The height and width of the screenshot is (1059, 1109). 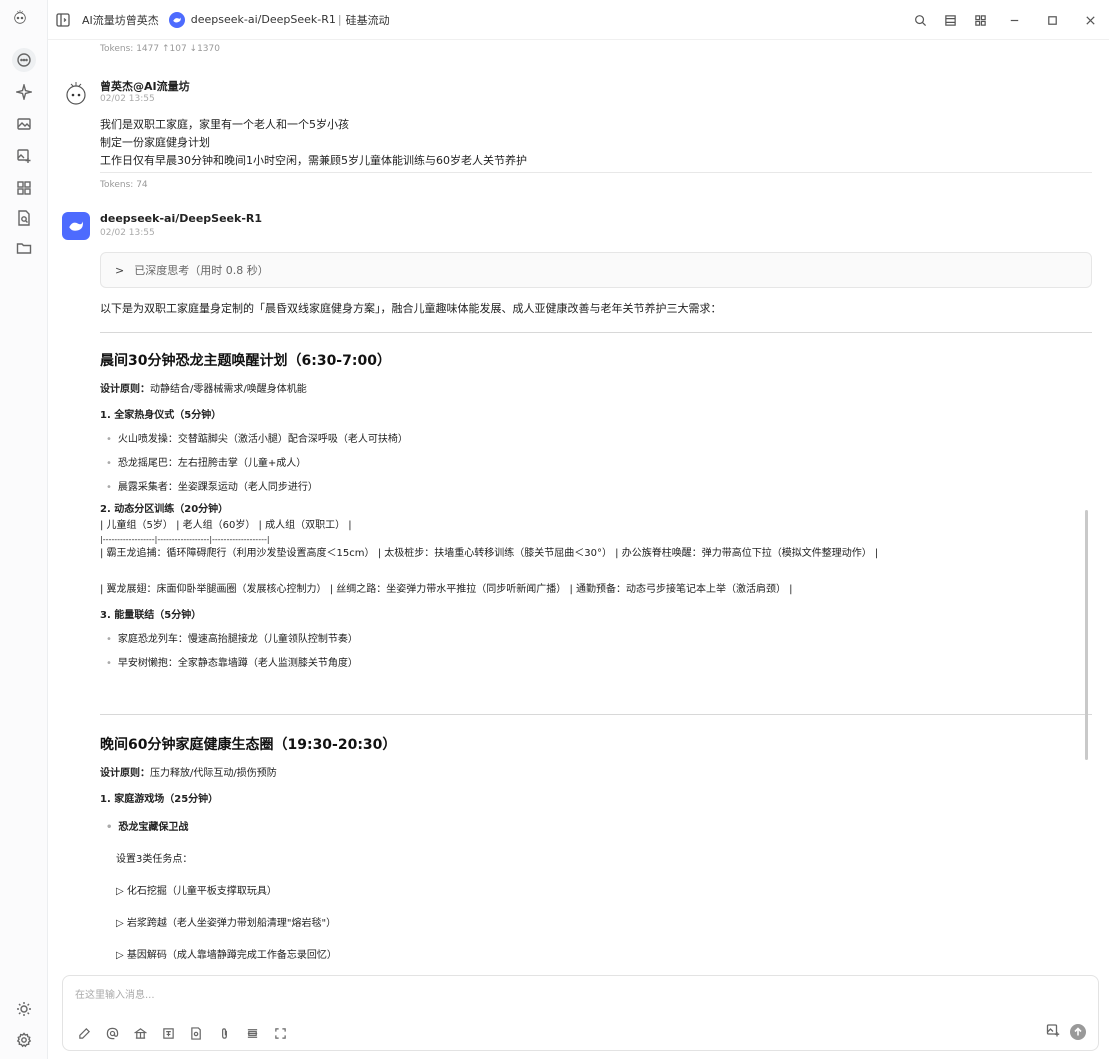 What do you see at coordinates (120, 20) in the screenshot?
I see `assistant-title: AI流量坊曾英杰` at bounding box center [120, 20].